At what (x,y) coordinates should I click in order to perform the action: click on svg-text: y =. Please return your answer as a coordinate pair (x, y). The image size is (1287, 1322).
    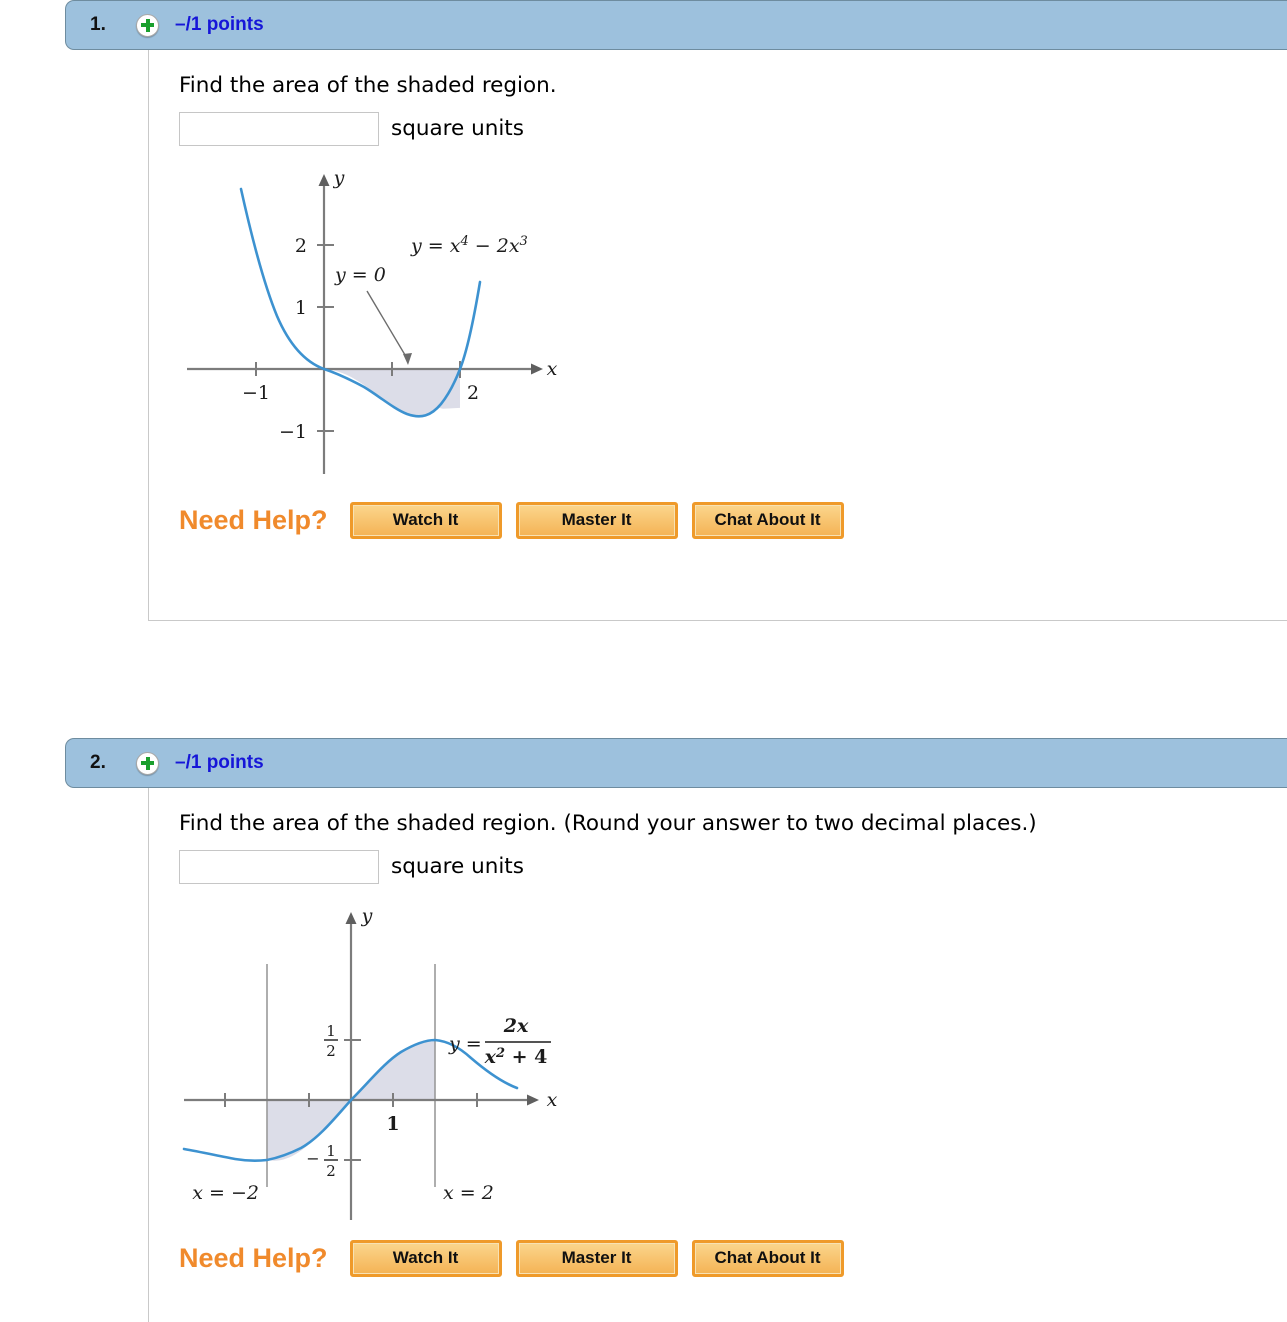
    Looking at the image, I should click on (465, 1044).